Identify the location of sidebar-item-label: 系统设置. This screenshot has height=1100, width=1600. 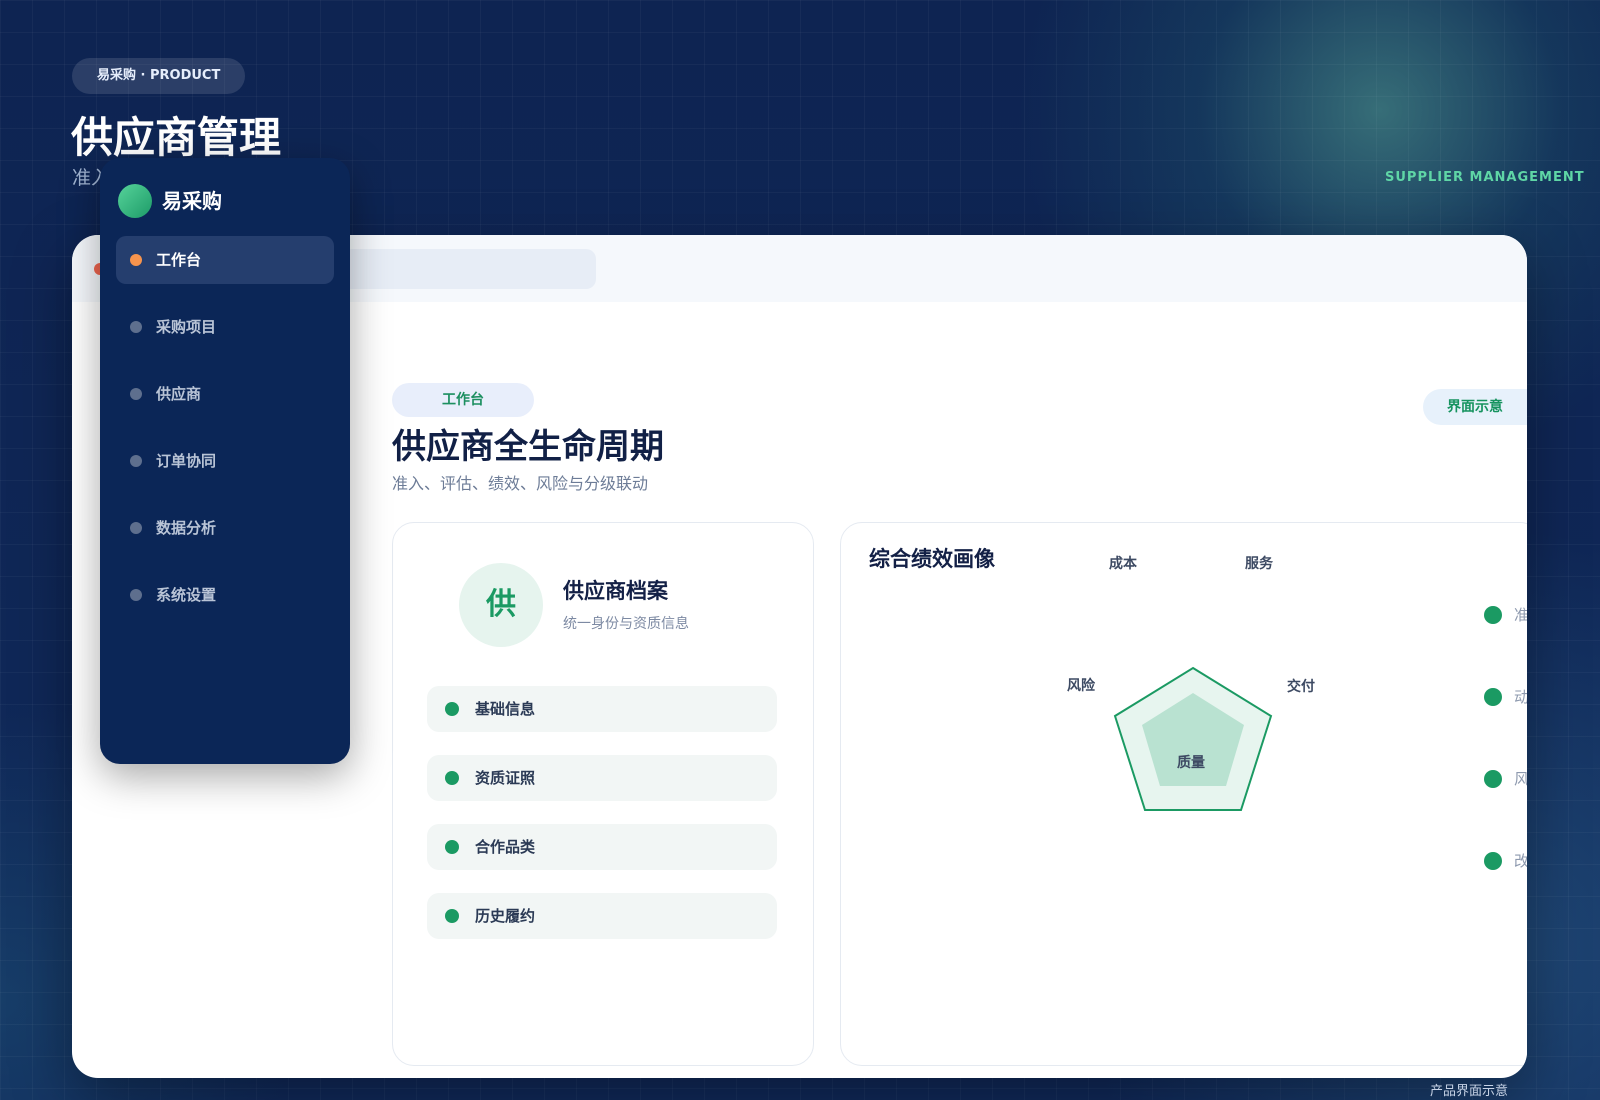
(186, 595).